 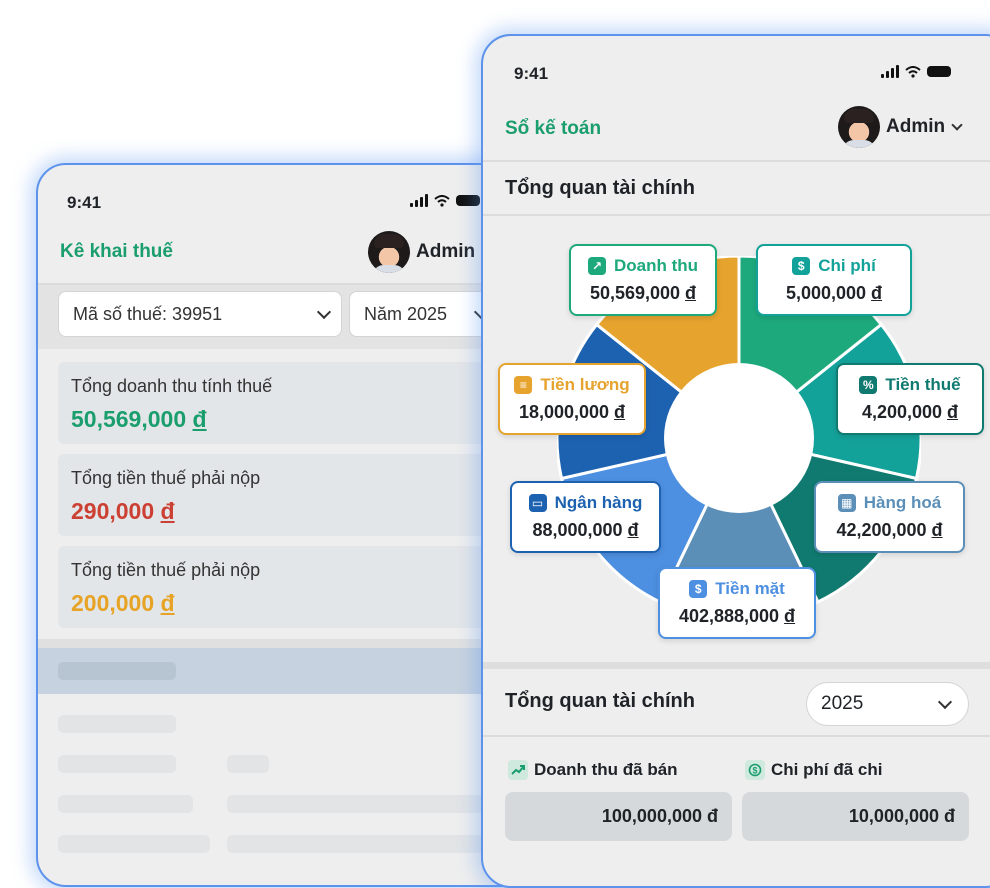 I want to click on segment-amount: 5,000,000 đ, so click(x=834, y=293).